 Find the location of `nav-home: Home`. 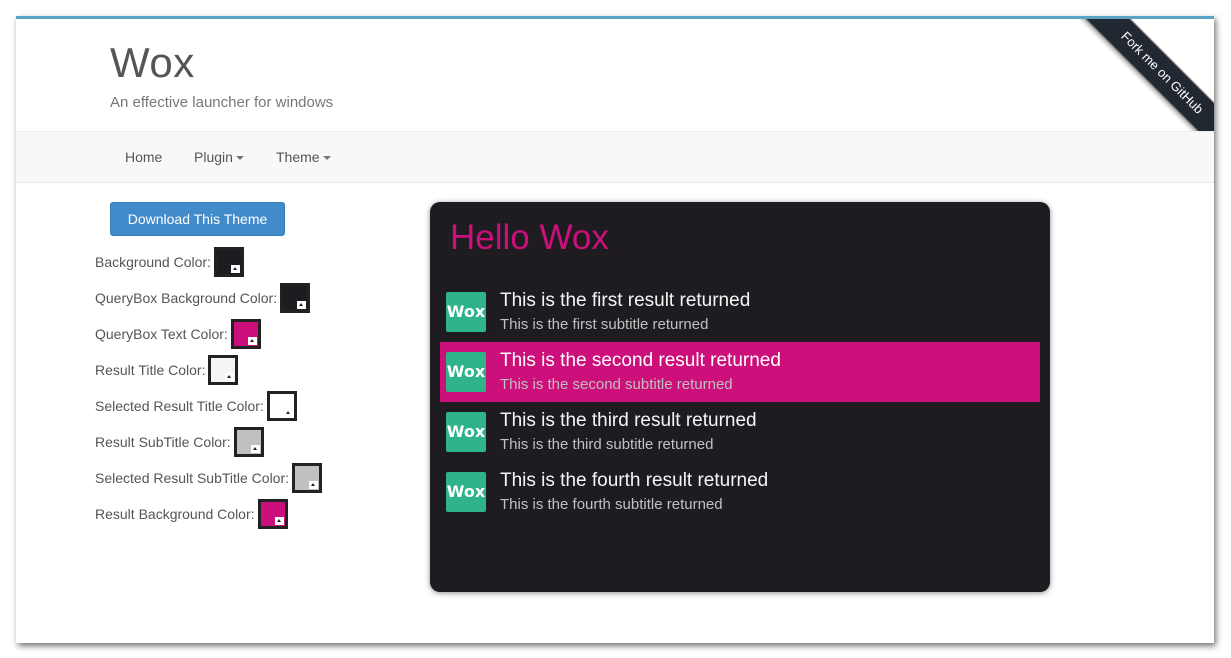

nav-home: Home is located at coordinates (143, 157).